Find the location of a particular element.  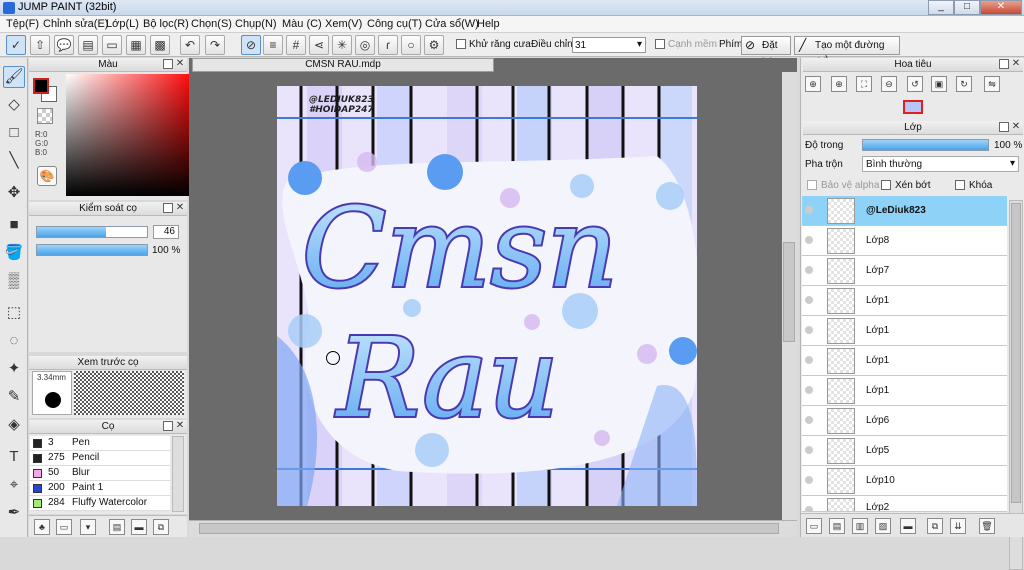

brush-size-value: 46 is located at coordinates (166, 232).